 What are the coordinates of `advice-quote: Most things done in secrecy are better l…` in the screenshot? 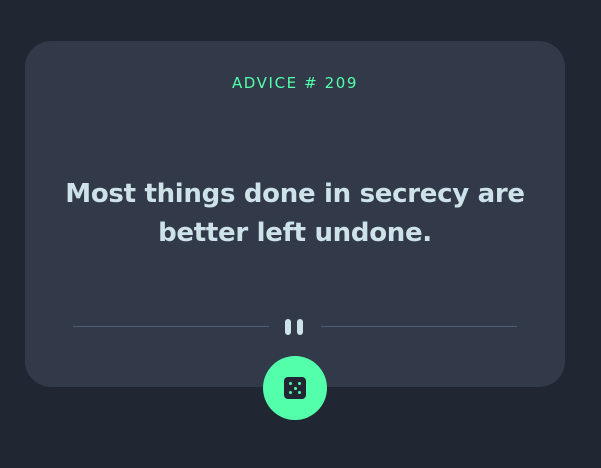 It's located at (295, 213).